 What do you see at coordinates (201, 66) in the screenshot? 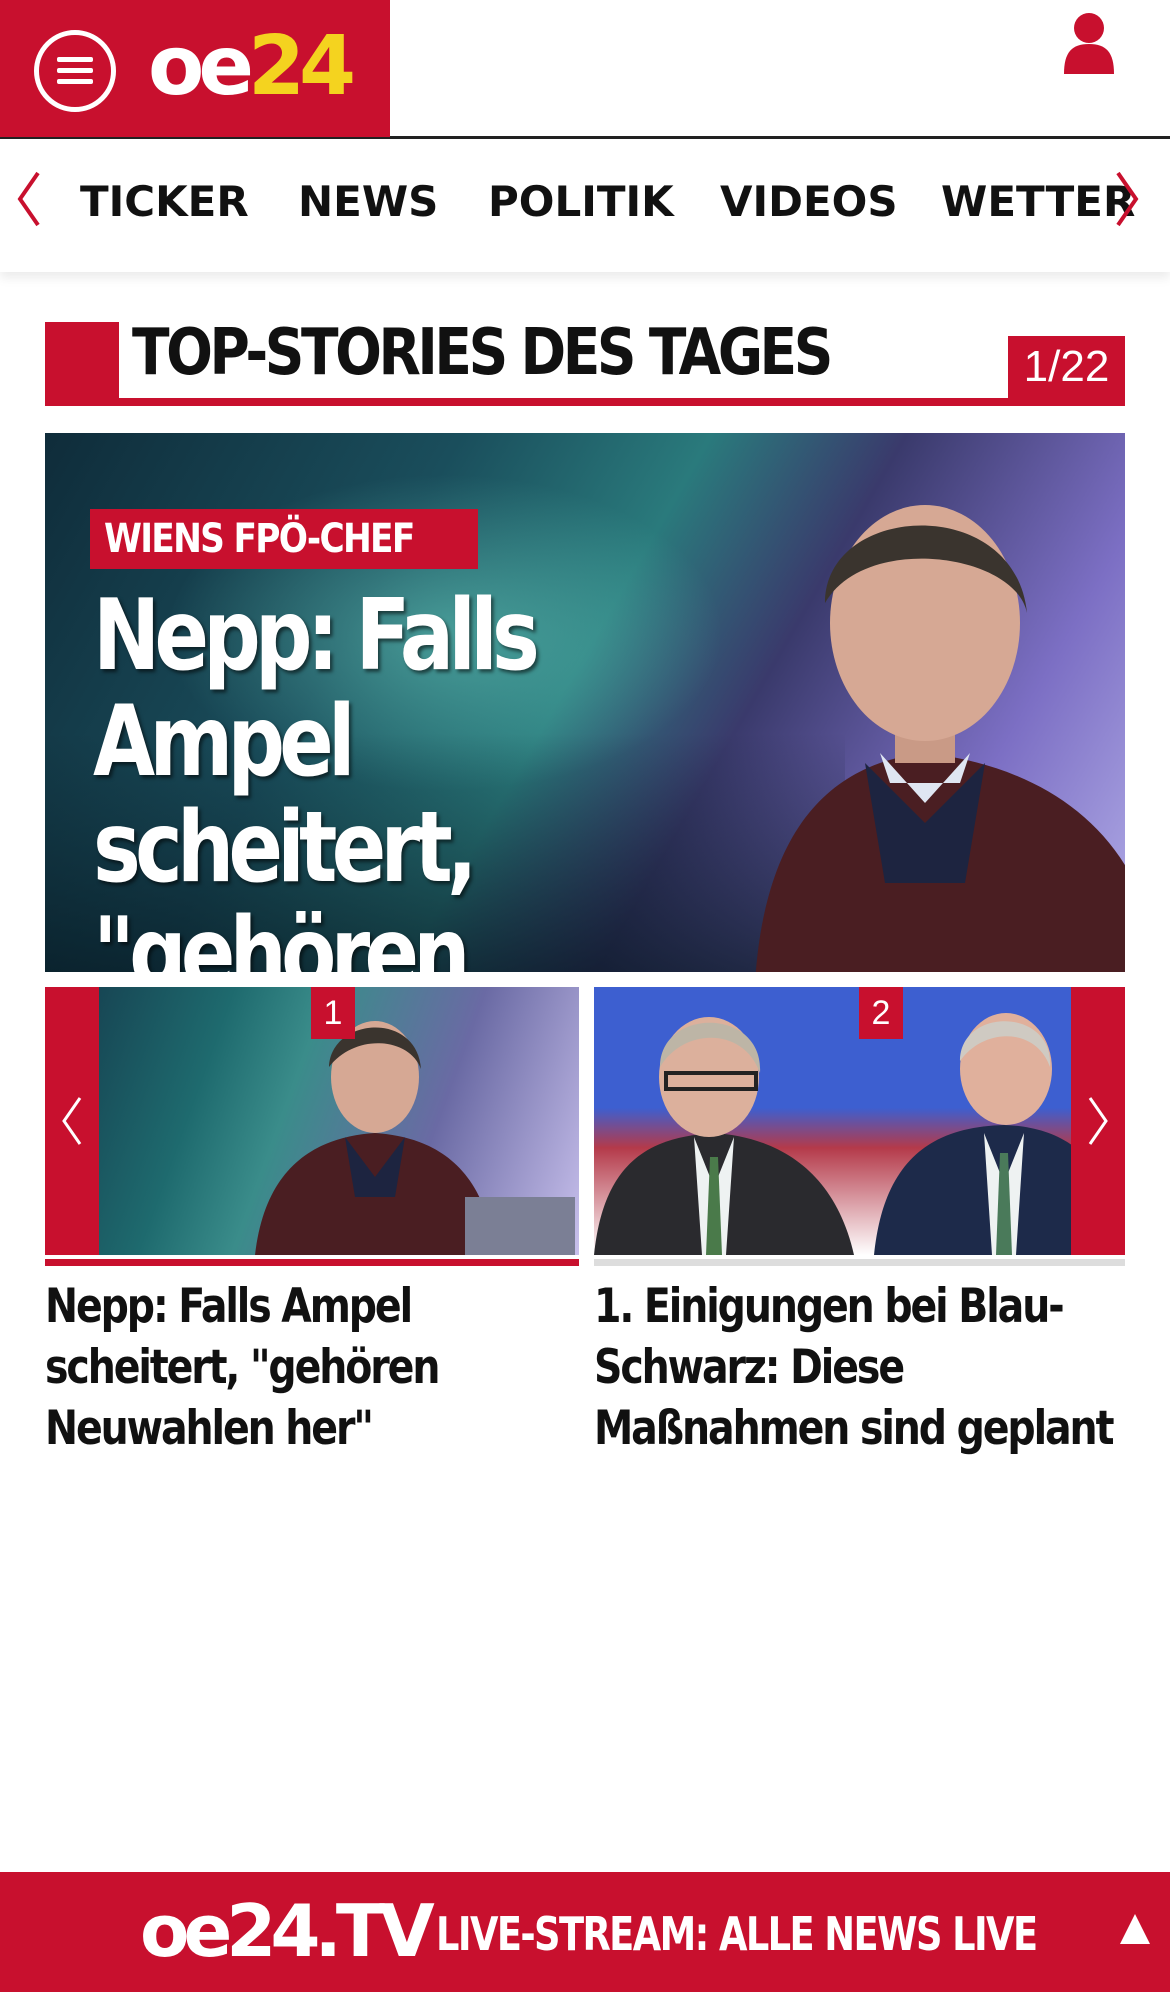
I see `logo-oe: oe` at bounding box center [201, 66].